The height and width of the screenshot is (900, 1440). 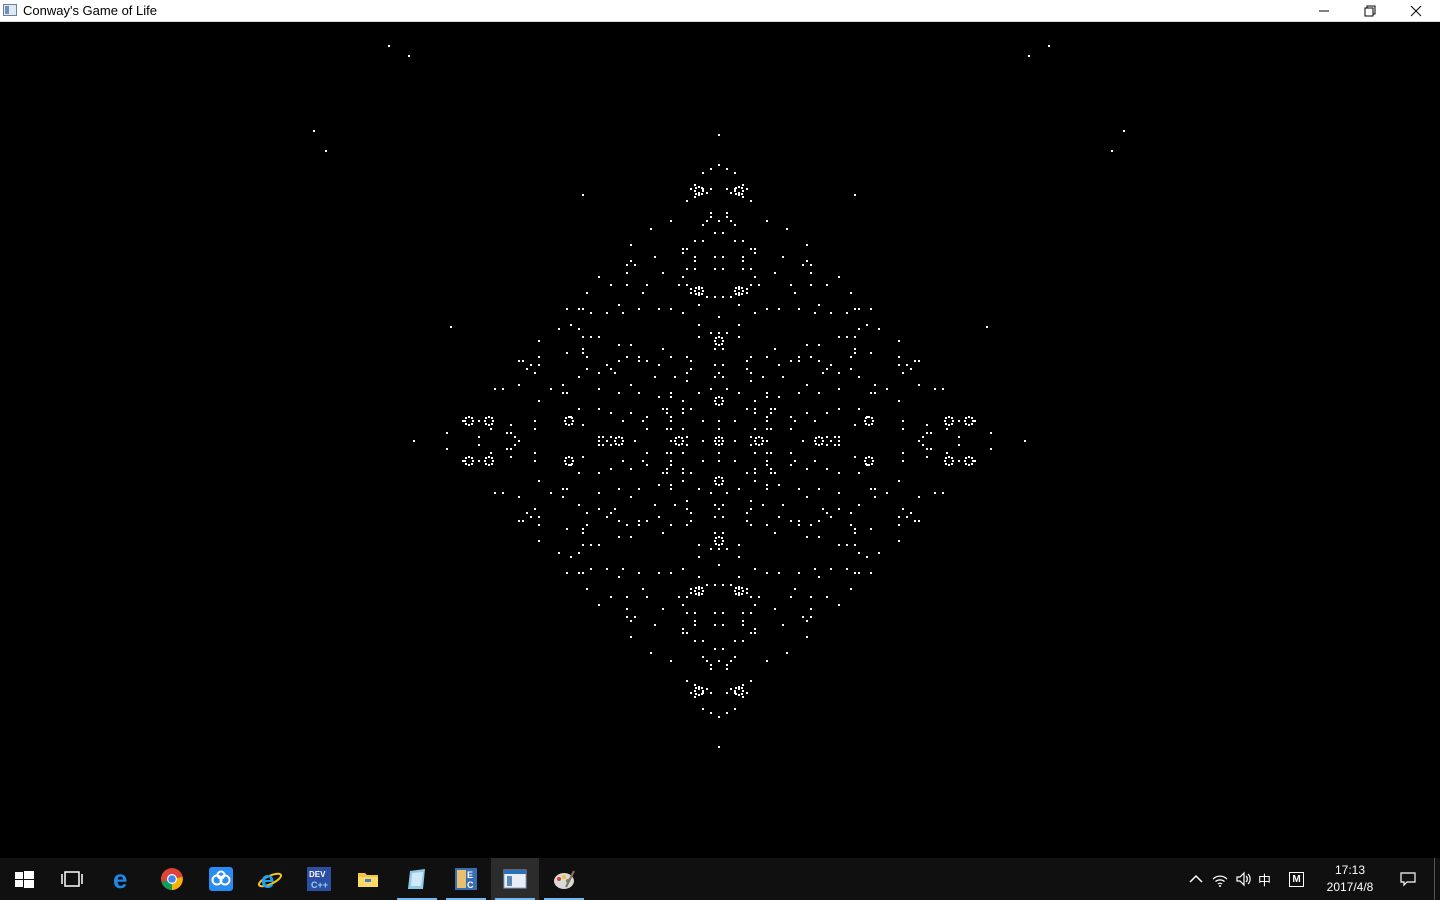 What do you see at coordinates (1296, 879) in the screenshot?
I see `input-mode-indicator: M` at bounding box center [1296, 879].